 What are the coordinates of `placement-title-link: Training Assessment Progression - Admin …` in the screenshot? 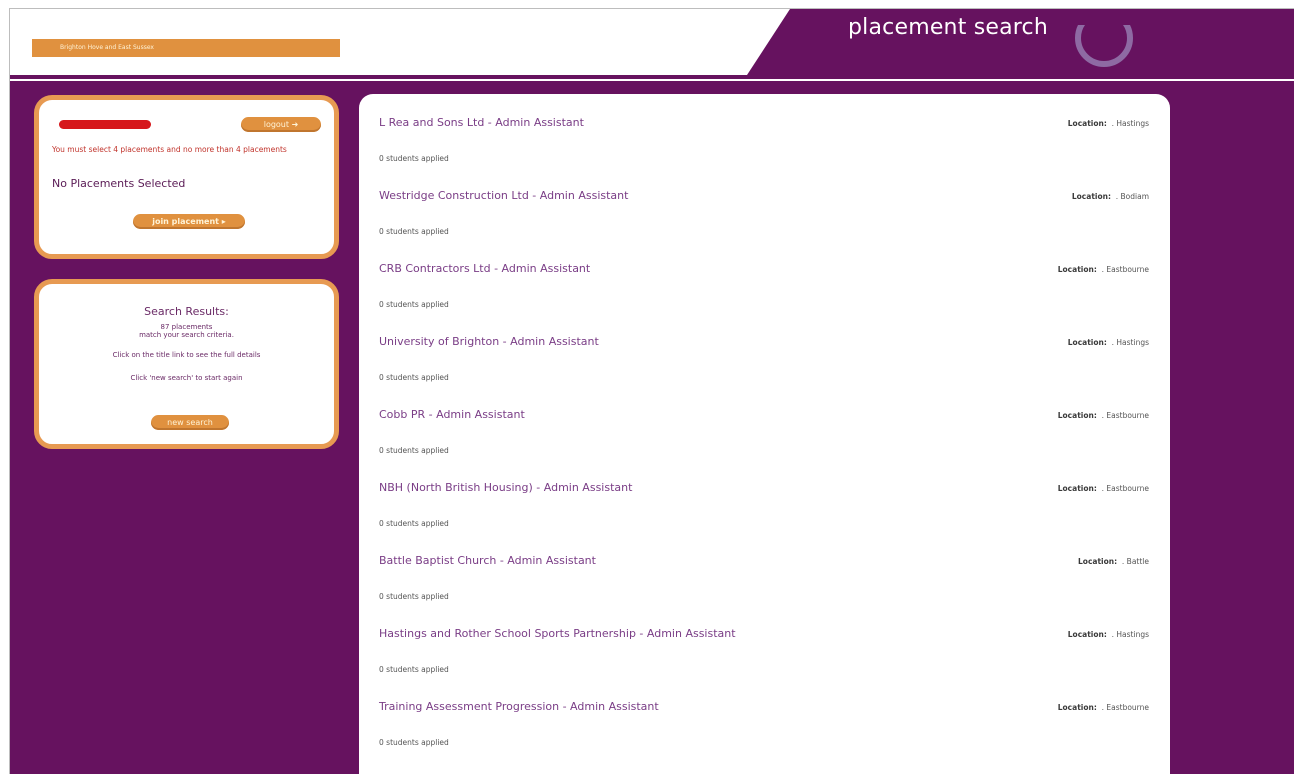 It's located at (519, 706).